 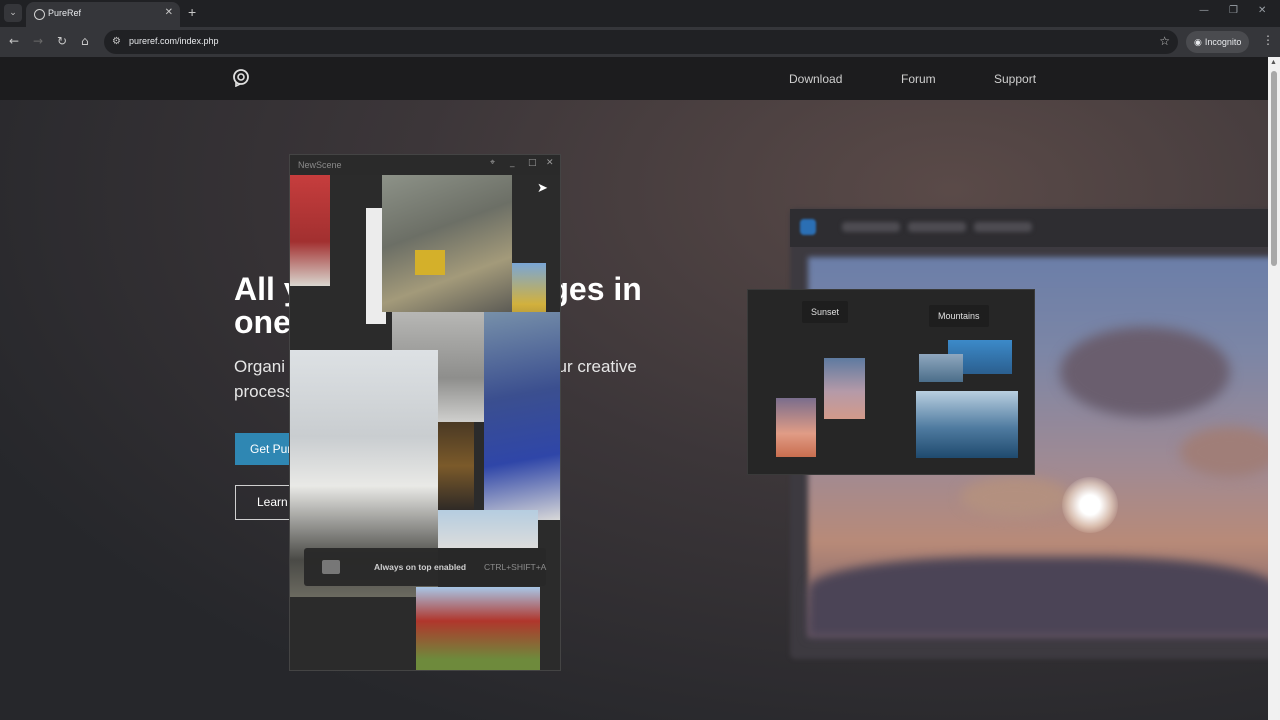 I want to click on address-bar: ⚙ pureref.com/index.php ☆, so click(x=641, y=42).